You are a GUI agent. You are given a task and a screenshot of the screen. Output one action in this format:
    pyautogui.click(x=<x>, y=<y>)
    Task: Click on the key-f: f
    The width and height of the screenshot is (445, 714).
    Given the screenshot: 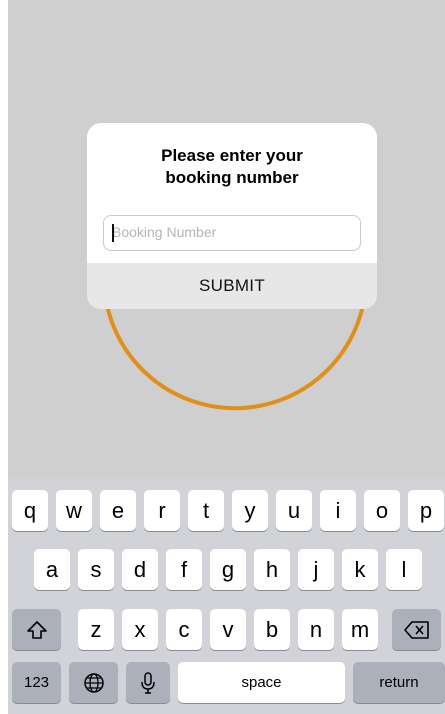 What is the action you would take?
    pyautogui.click(x=184, y=569)
    